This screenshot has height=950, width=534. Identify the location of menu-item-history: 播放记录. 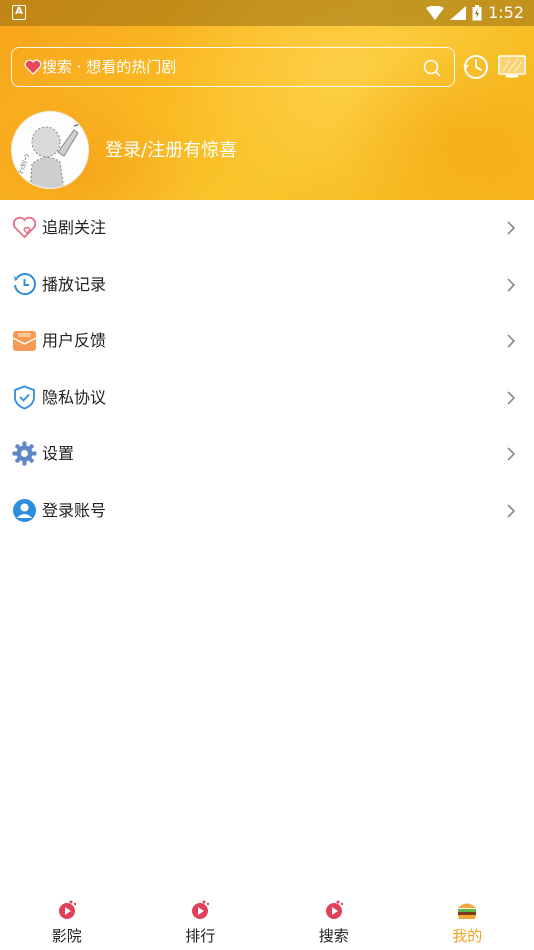
(267, 285).